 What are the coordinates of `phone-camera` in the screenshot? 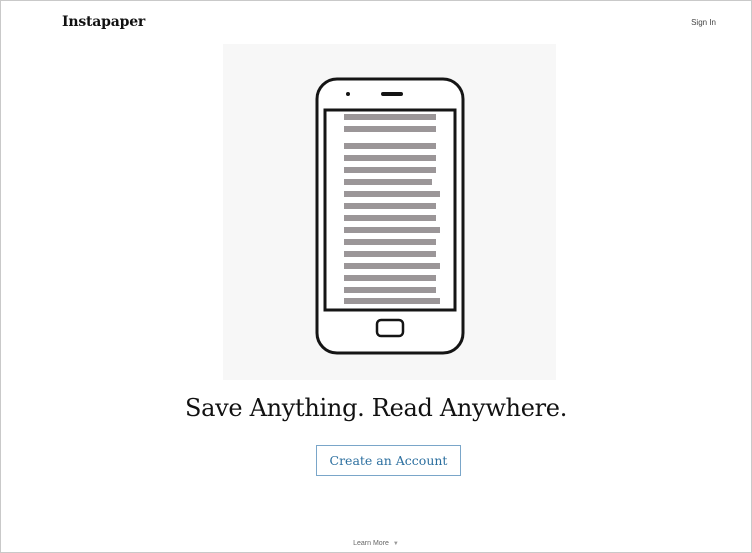 It's located at (348, 94).